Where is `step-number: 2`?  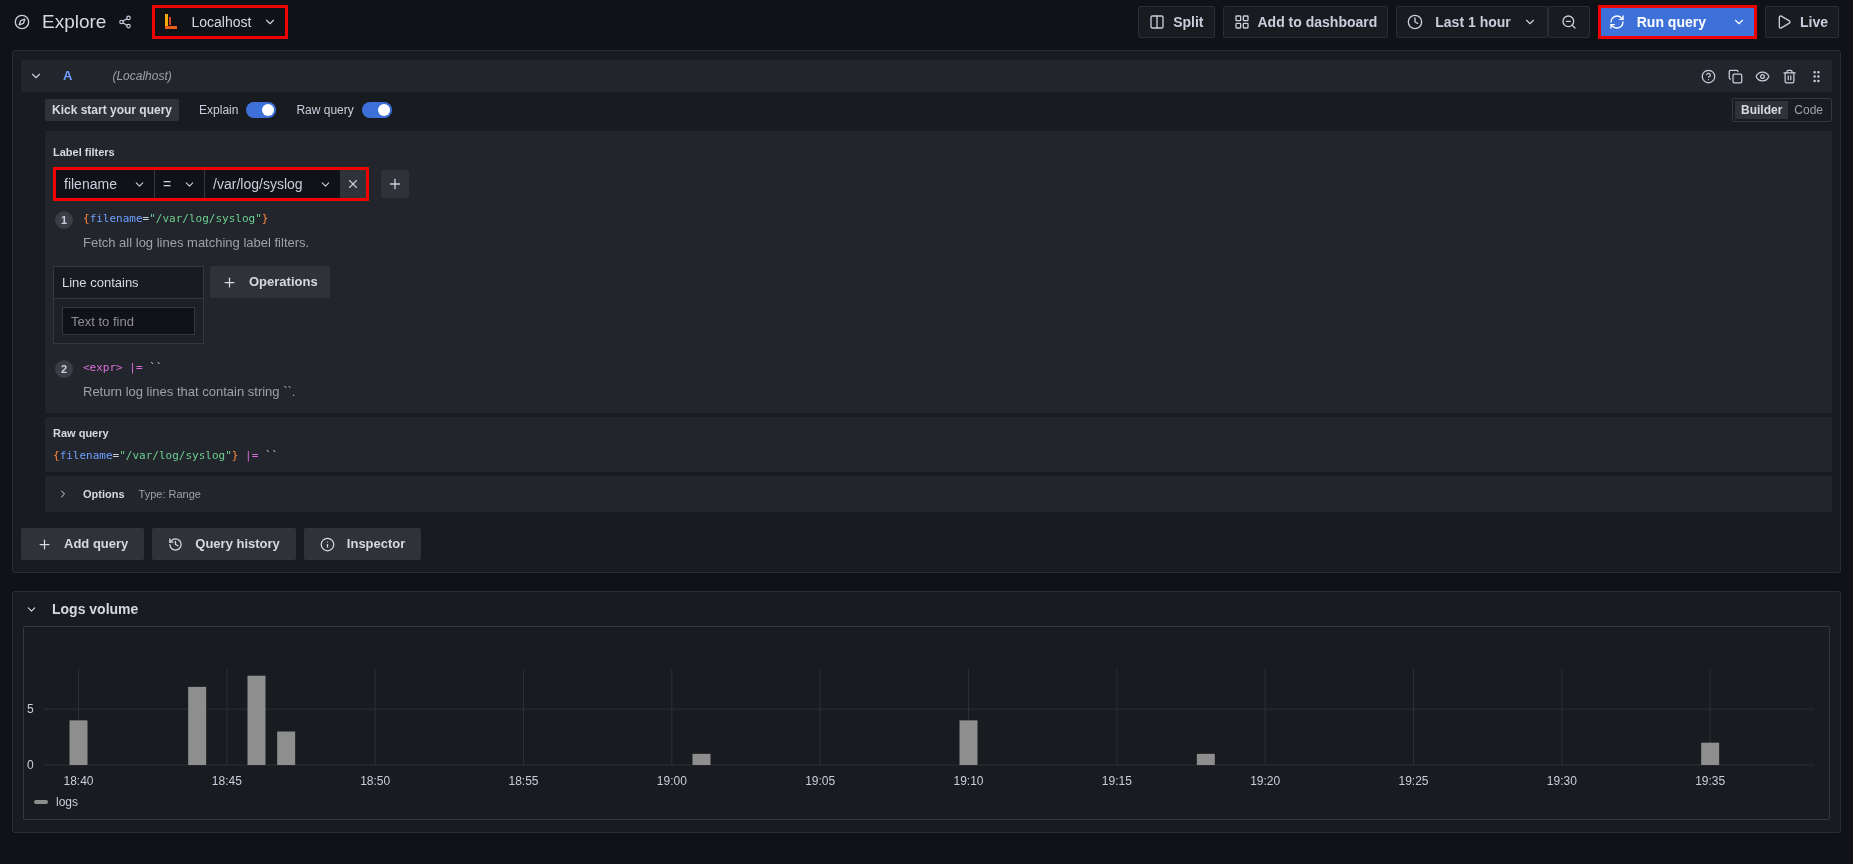 step-number: 2 is located at coordinates (64, 369).